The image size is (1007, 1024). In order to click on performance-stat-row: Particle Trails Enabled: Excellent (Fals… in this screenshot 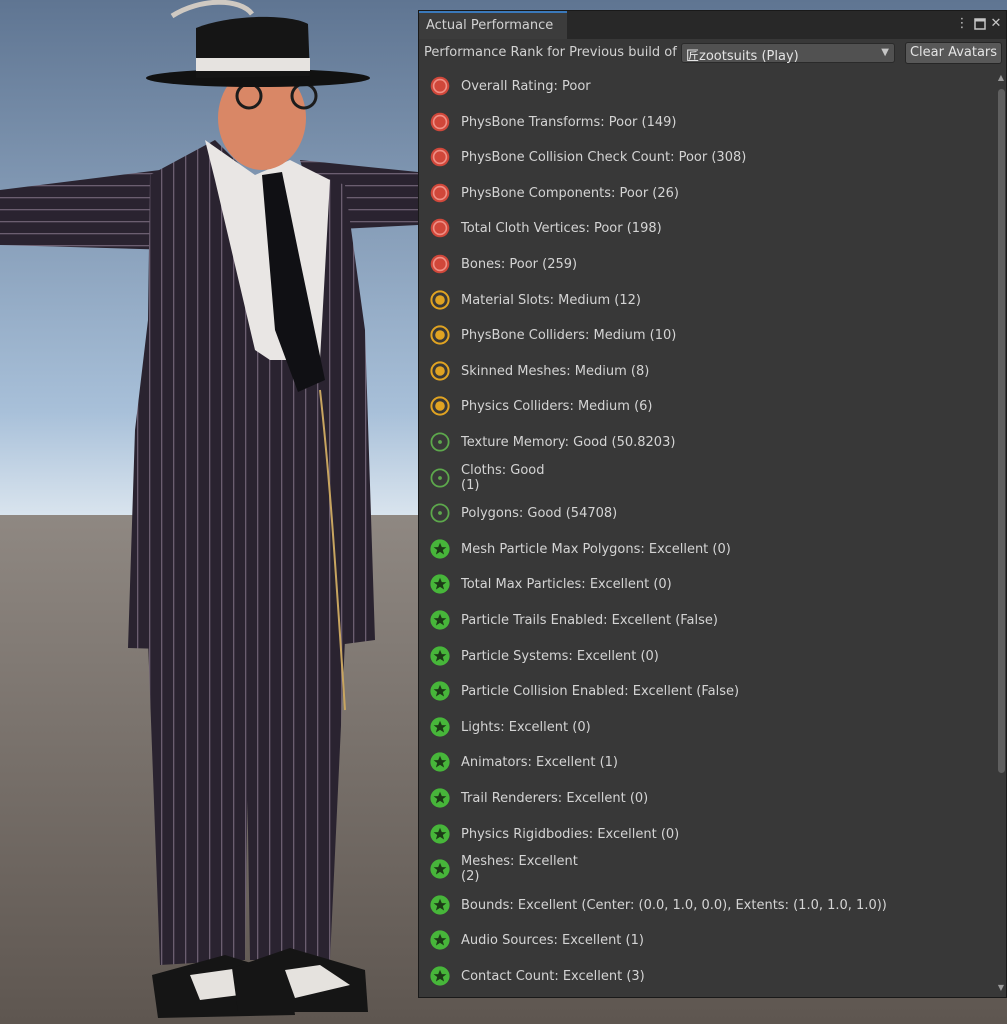, I will do `click(706, 621)`.